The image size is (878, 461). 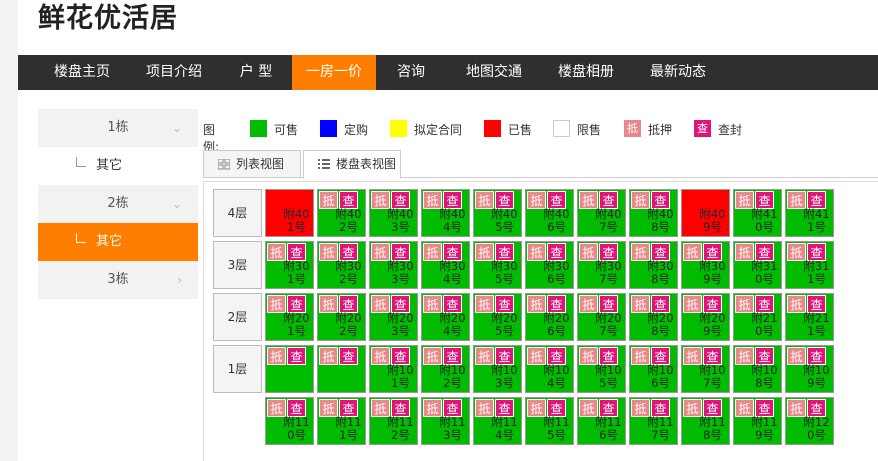 I want to click on tab-table-view: 楼盘表视图, so click(x=352, y=164).